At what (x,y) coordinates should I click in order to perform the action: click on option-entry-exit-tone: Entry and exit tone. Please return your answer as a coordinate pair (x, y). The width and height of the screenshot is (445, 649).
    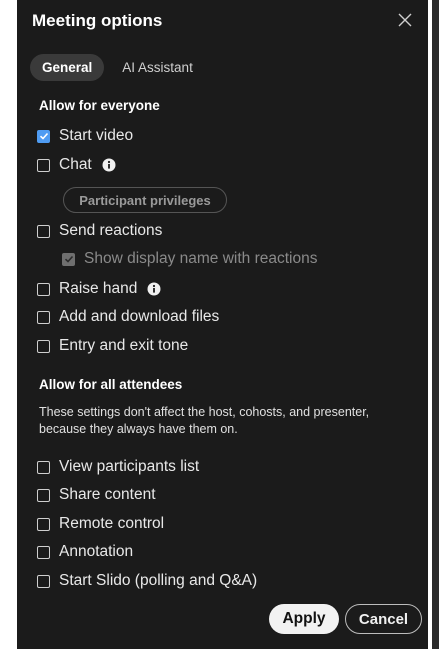
    Looking at the image, I should click on (112, 346).